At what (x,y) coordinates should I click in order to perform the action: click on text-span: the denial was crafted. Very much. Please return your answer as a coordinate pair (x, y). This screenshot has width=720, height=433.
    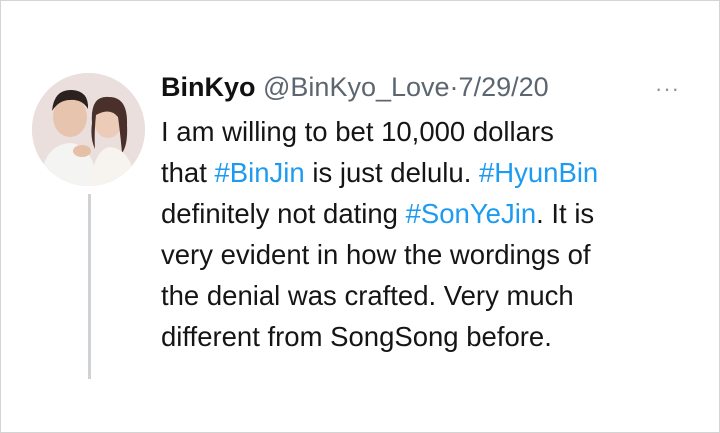
    Looking at the image, I should click on (367, 295).